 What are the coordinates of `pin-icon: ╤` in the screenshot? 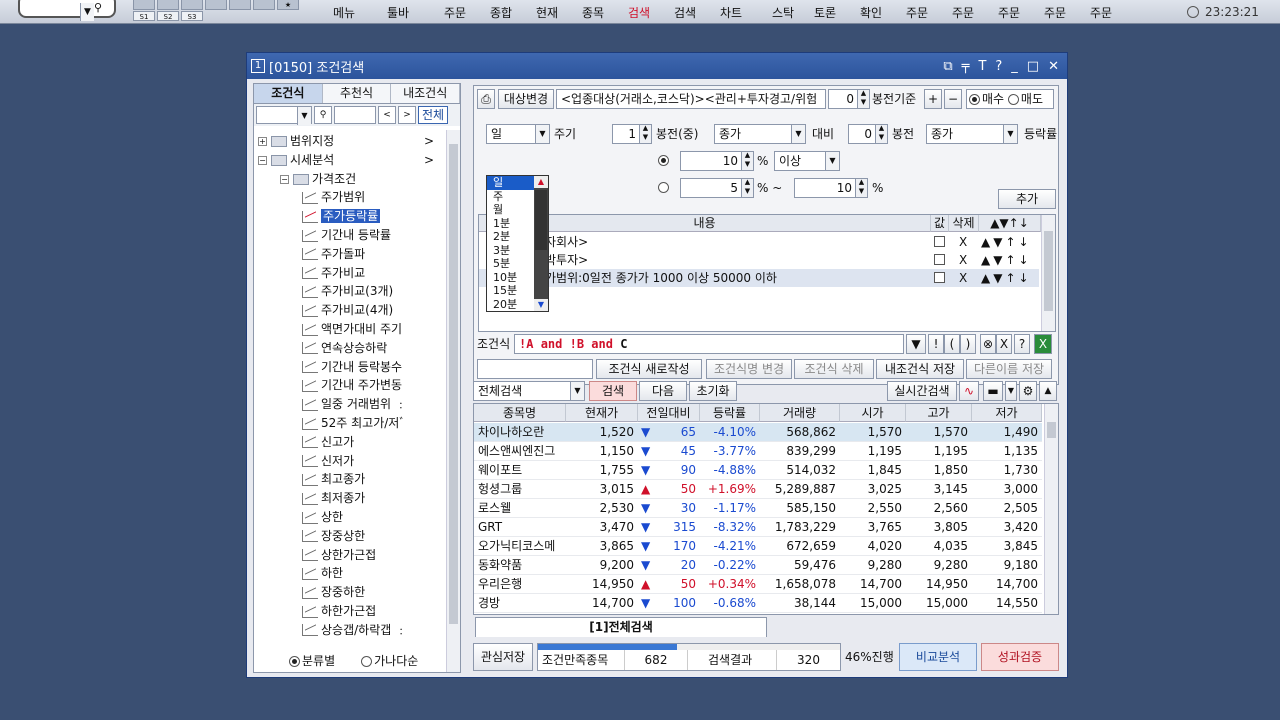 It's located at (966, 66).